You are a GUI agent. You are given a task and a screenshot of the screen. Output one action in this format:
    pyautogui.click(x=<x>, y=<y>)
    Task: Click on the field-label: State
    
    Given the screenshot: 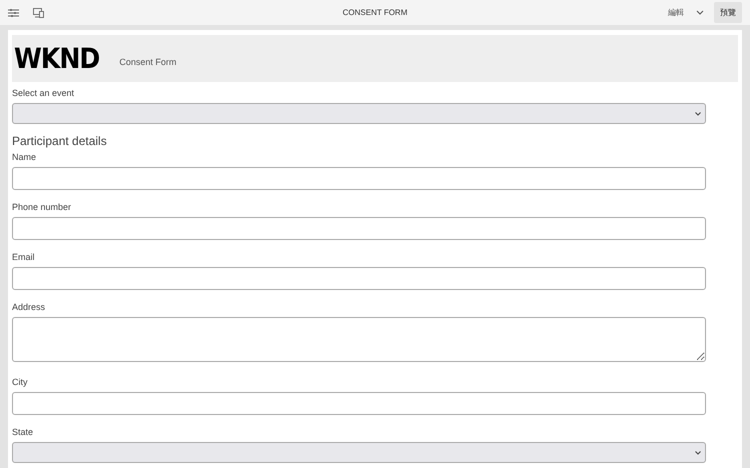 What is the action you would take?
    pyautogui.click(x=23, y=432)
    